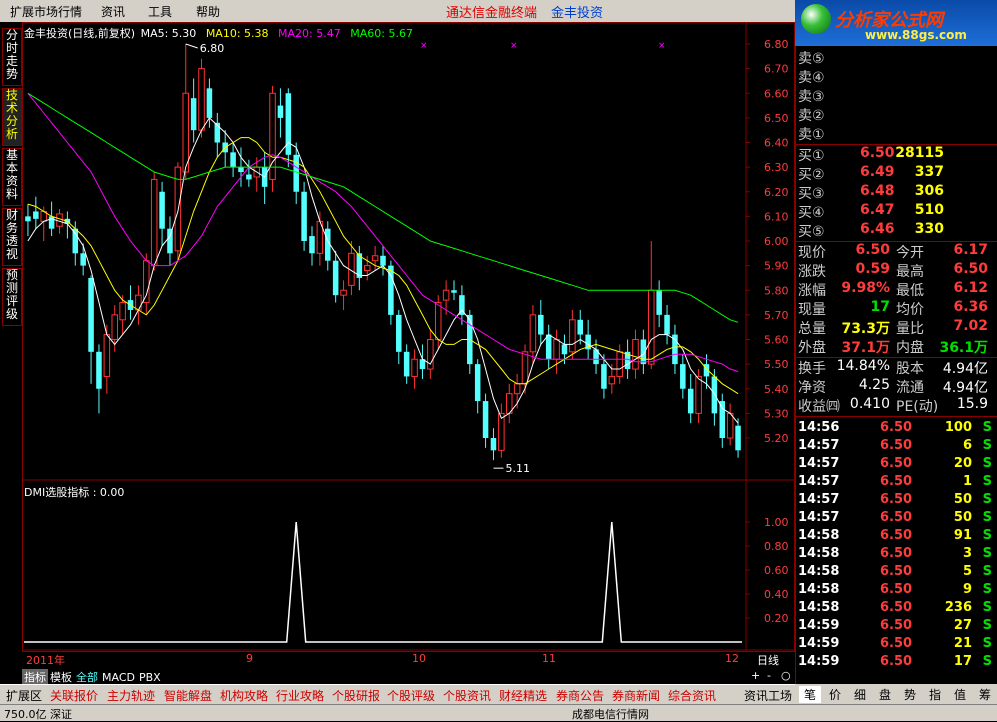 This screenshot has width=997, height=722. I want to click on nav-related-quotes: 关联报价, so click(74, 695).